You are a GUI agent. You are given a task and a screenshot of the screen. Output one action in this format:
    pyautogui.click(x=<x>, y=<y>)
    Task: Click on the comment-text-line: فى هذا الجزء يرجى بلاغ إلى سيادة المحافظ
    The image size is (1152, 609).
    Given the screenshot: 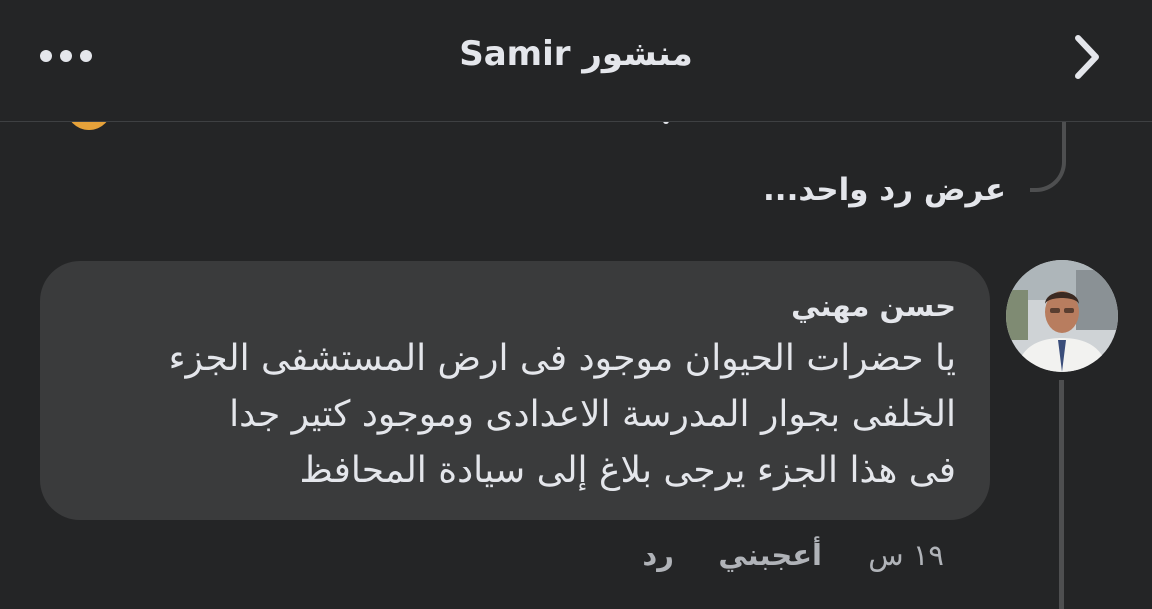 What is the action you would take?
    pyautogui.click(x=627, y=470)
    